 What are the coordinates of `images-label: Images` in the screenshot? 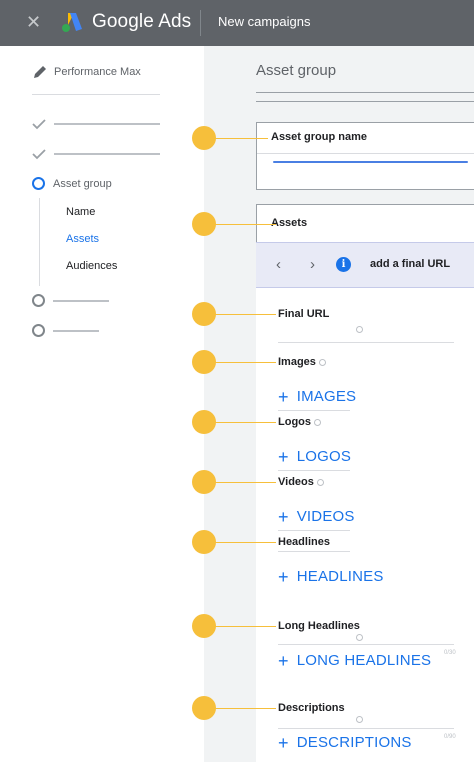 It's located at (302, 362).